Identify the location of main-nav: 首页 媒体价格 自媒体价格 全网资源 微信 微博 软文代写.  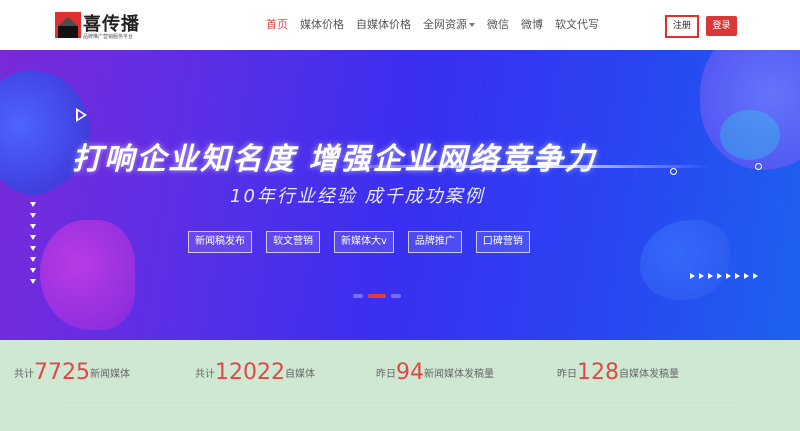
(438, 25).